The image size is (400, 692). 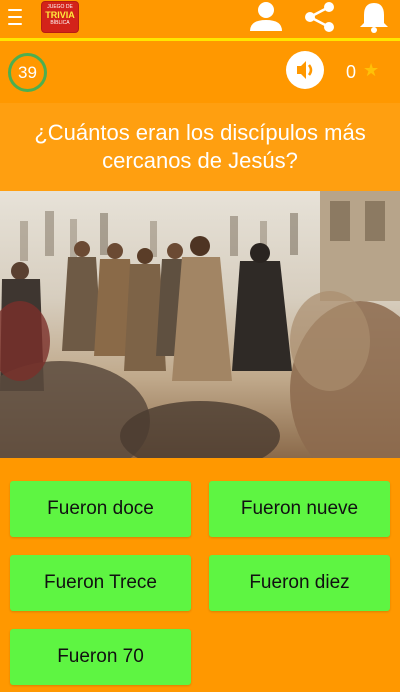 What do you see at coordinates (266, 17) in the screenshot?
I see `profile-icon` at bounding box center [266, 17].